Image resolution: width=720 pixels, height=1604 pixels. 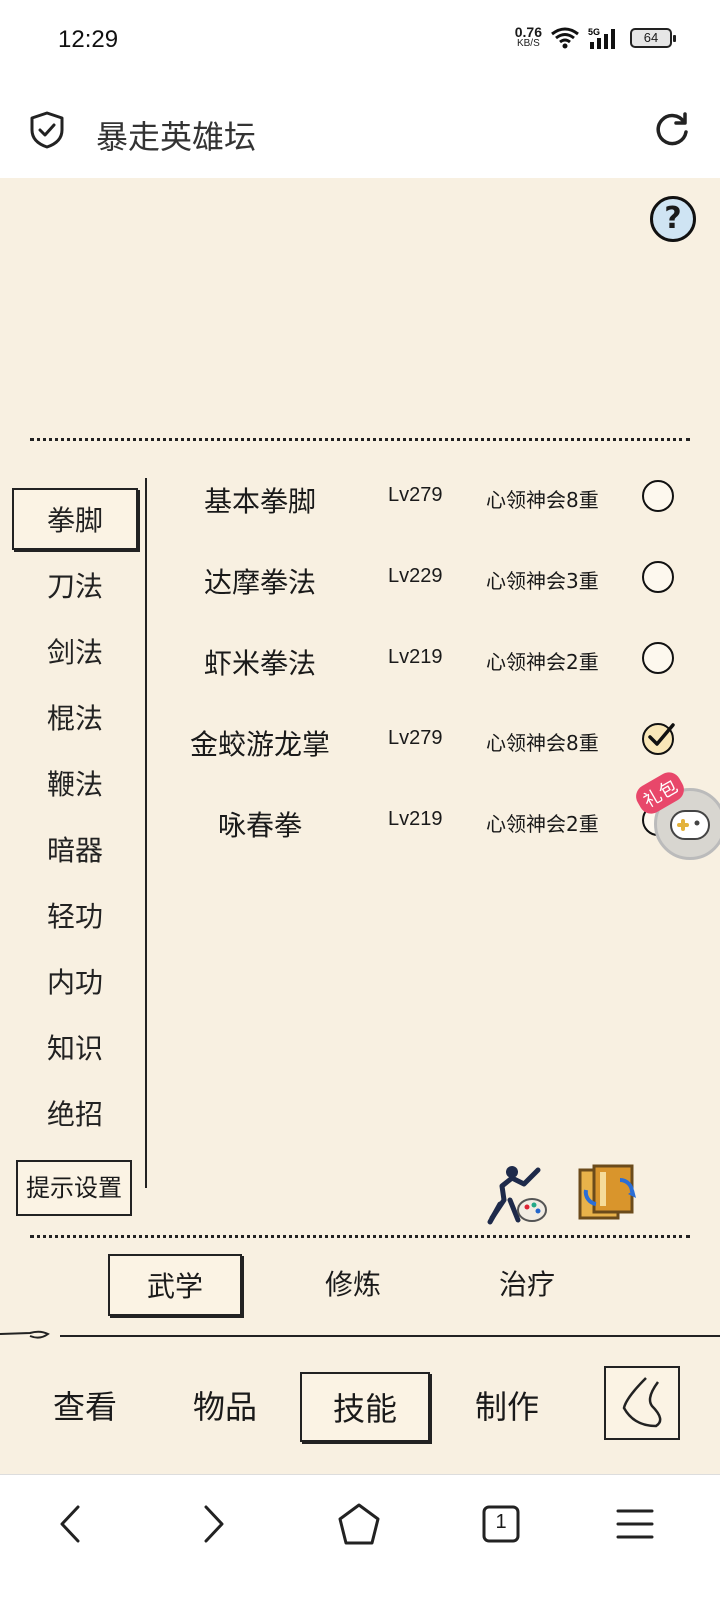 I want to click on reload-icon, so click(x=672, y=130).